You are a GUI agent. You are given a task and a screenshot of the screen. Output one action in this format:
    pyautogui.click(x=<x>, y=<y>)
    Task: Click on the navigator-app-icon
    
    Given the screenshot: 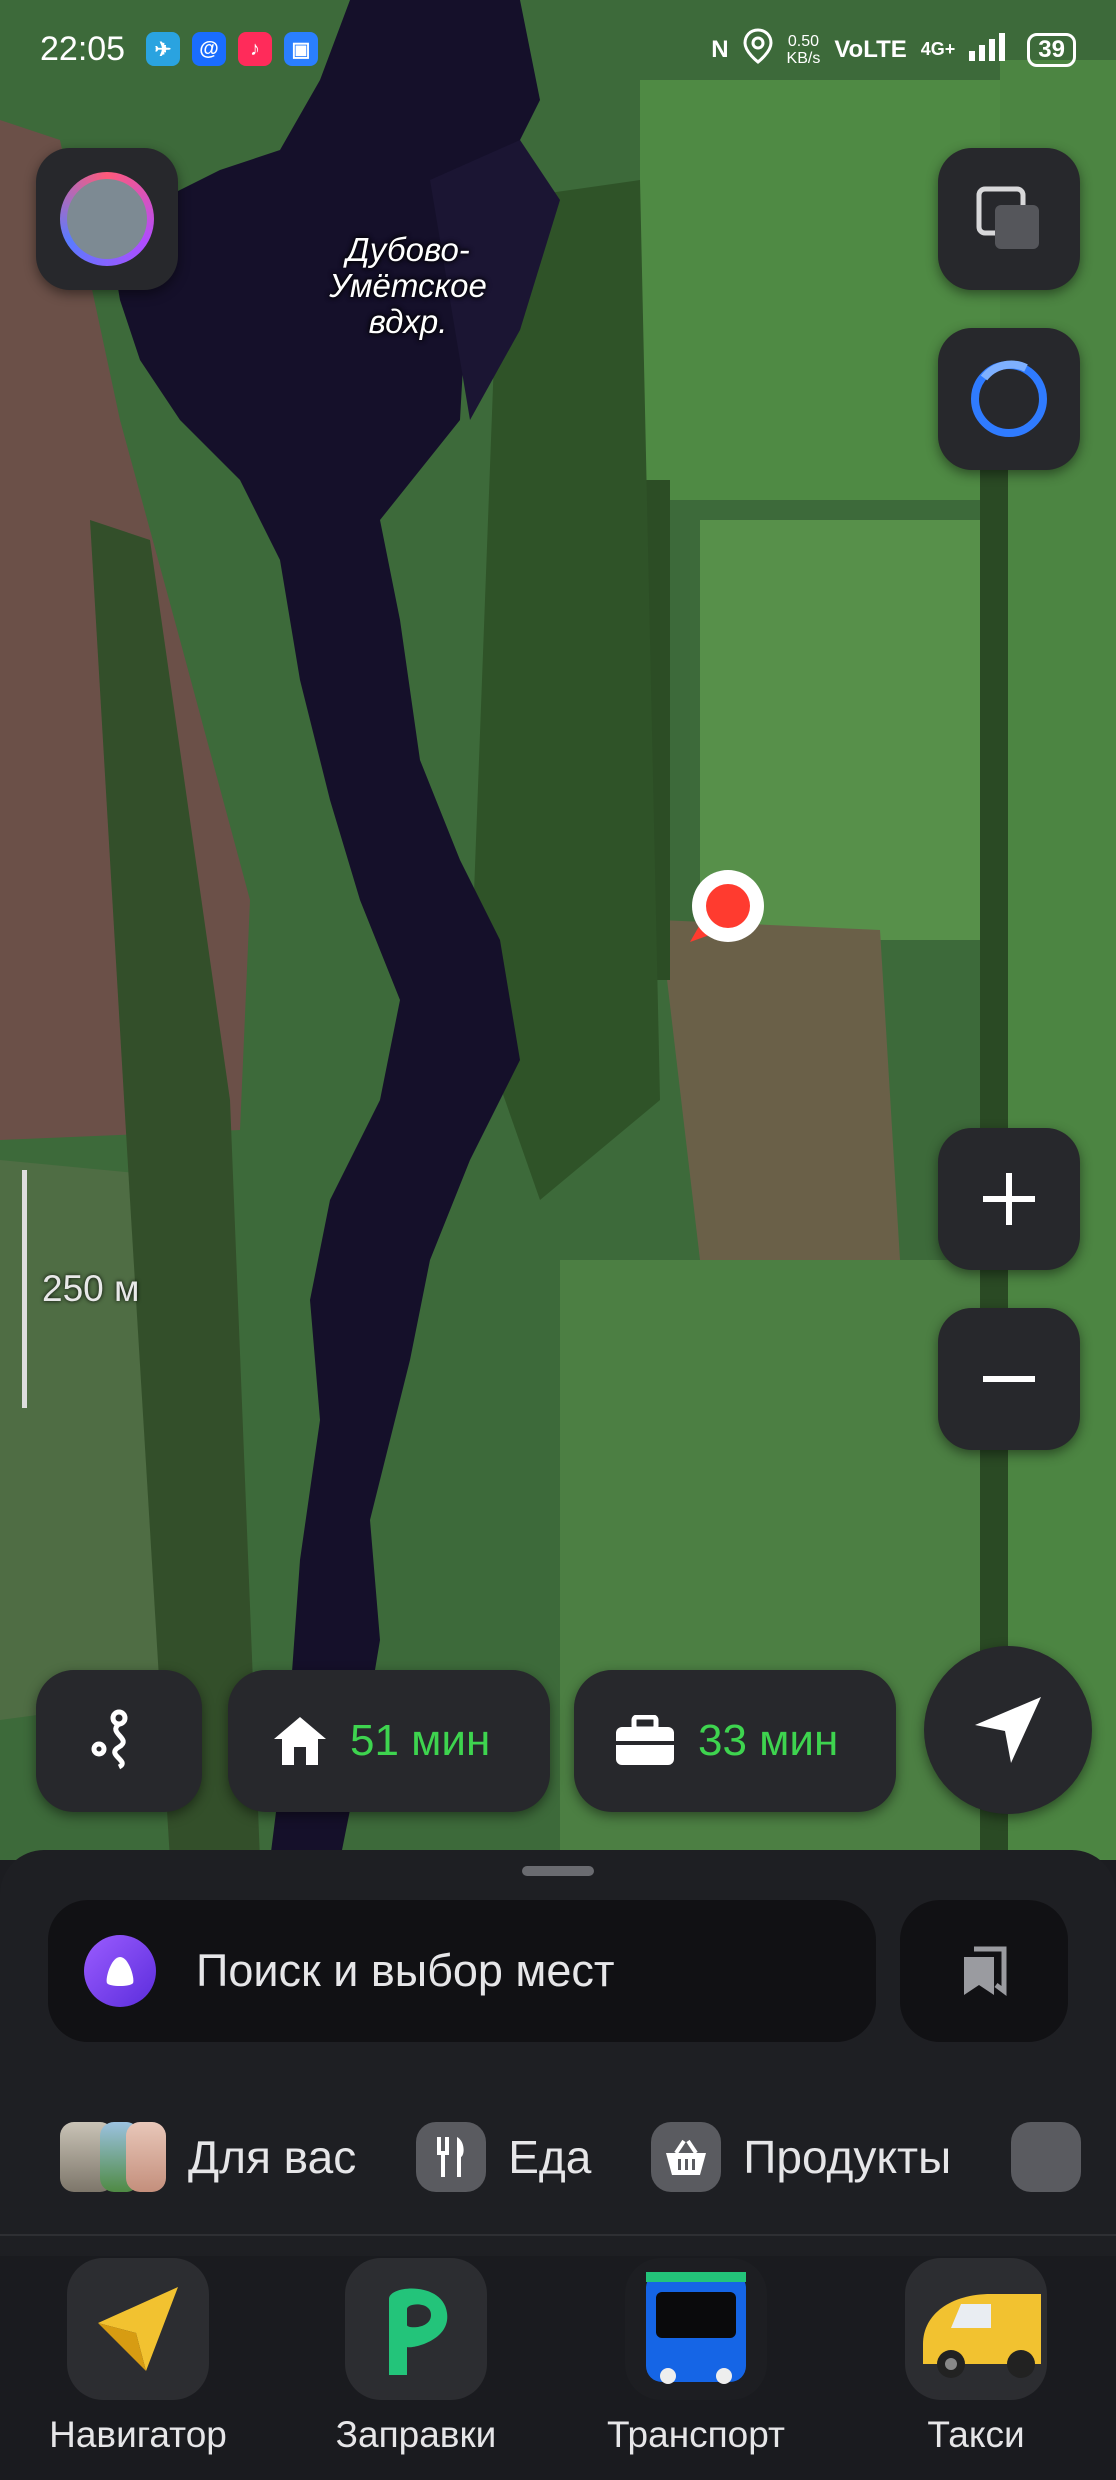 What is the action you would take?
    pyautogui.click(x=138, y=2329)
    